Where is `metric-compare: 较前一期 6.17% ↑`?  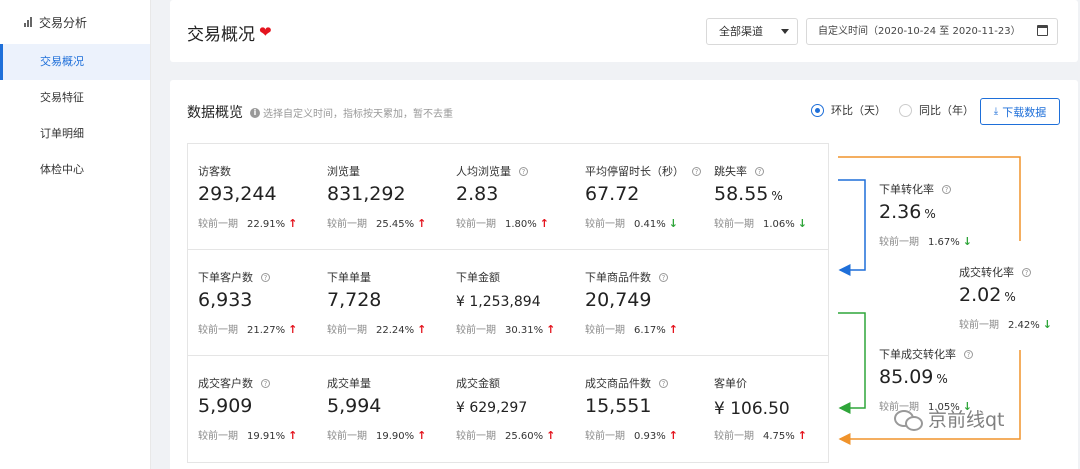
metric-compare: 较前一期 6.17% ↑ is located at coordinates (631, 328).